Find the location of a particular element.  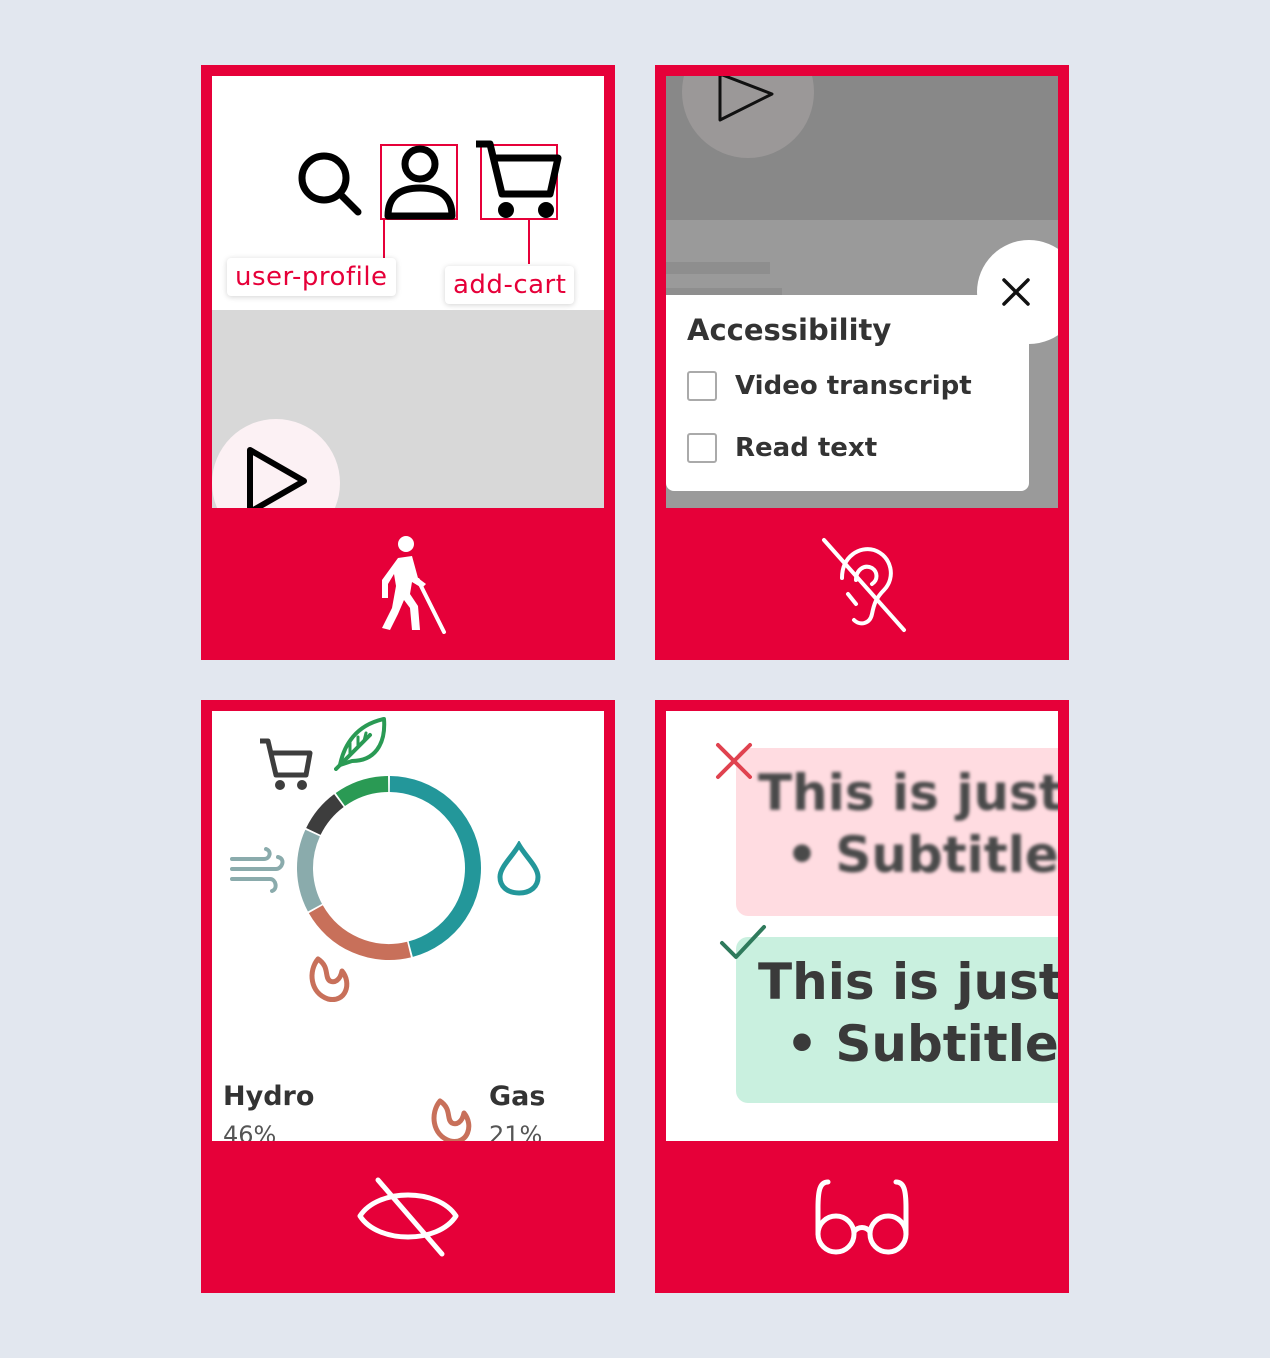

placeholder-line is located at coordinates (718, 268).